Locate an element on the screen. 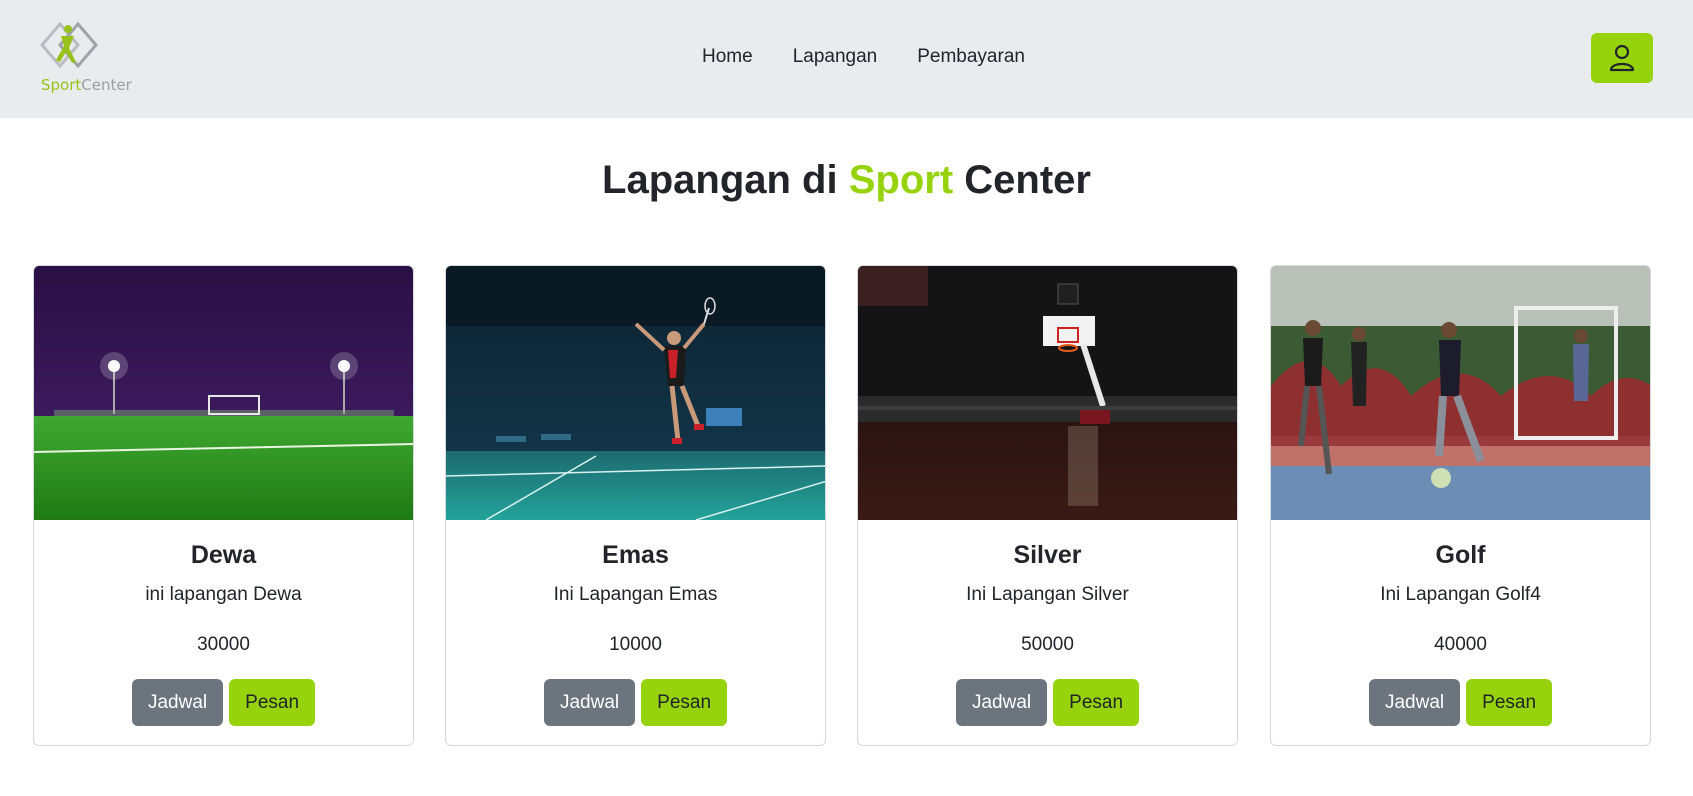 The image size is (1693, 796). card-description: Ini Lapangan Golf4 is located at coordinates (1460, 594).